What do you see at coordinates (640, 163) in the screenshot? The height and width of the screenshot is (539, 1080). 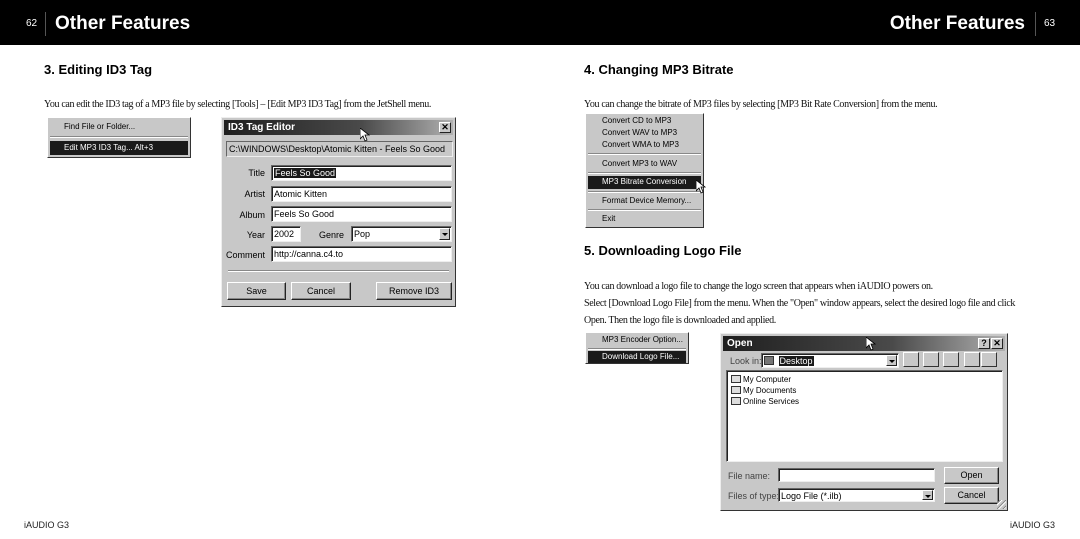 I see `menu-item-label: Convert MP3 to WAV` at bounding box center [640, 163].